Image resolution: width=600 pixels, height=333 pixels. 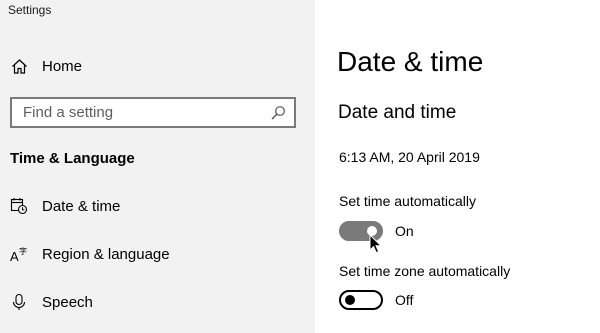 What do you see at coordinates (404, 300) in the screenshot?
I see `toggle-state-label: Off` at bounding box center [404, 300].